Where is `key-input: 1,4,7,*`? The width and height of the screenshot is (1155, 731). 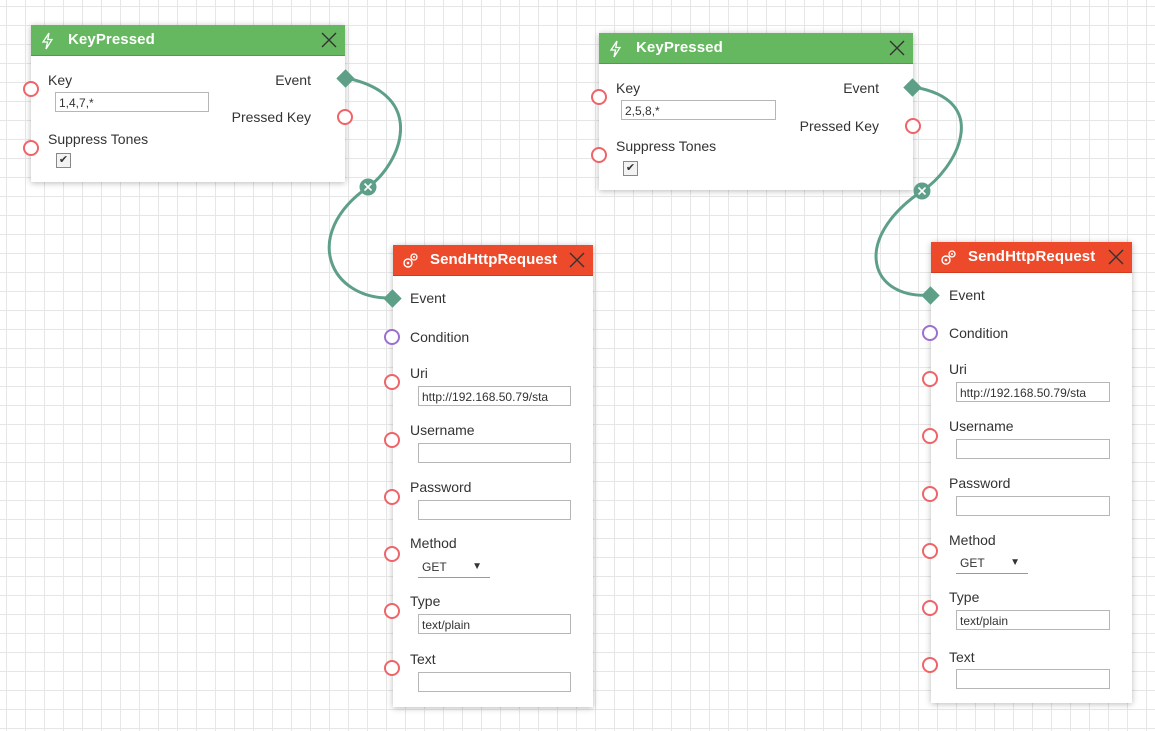 key-input: 1,4,7,* is located at coordinates (132, 102).